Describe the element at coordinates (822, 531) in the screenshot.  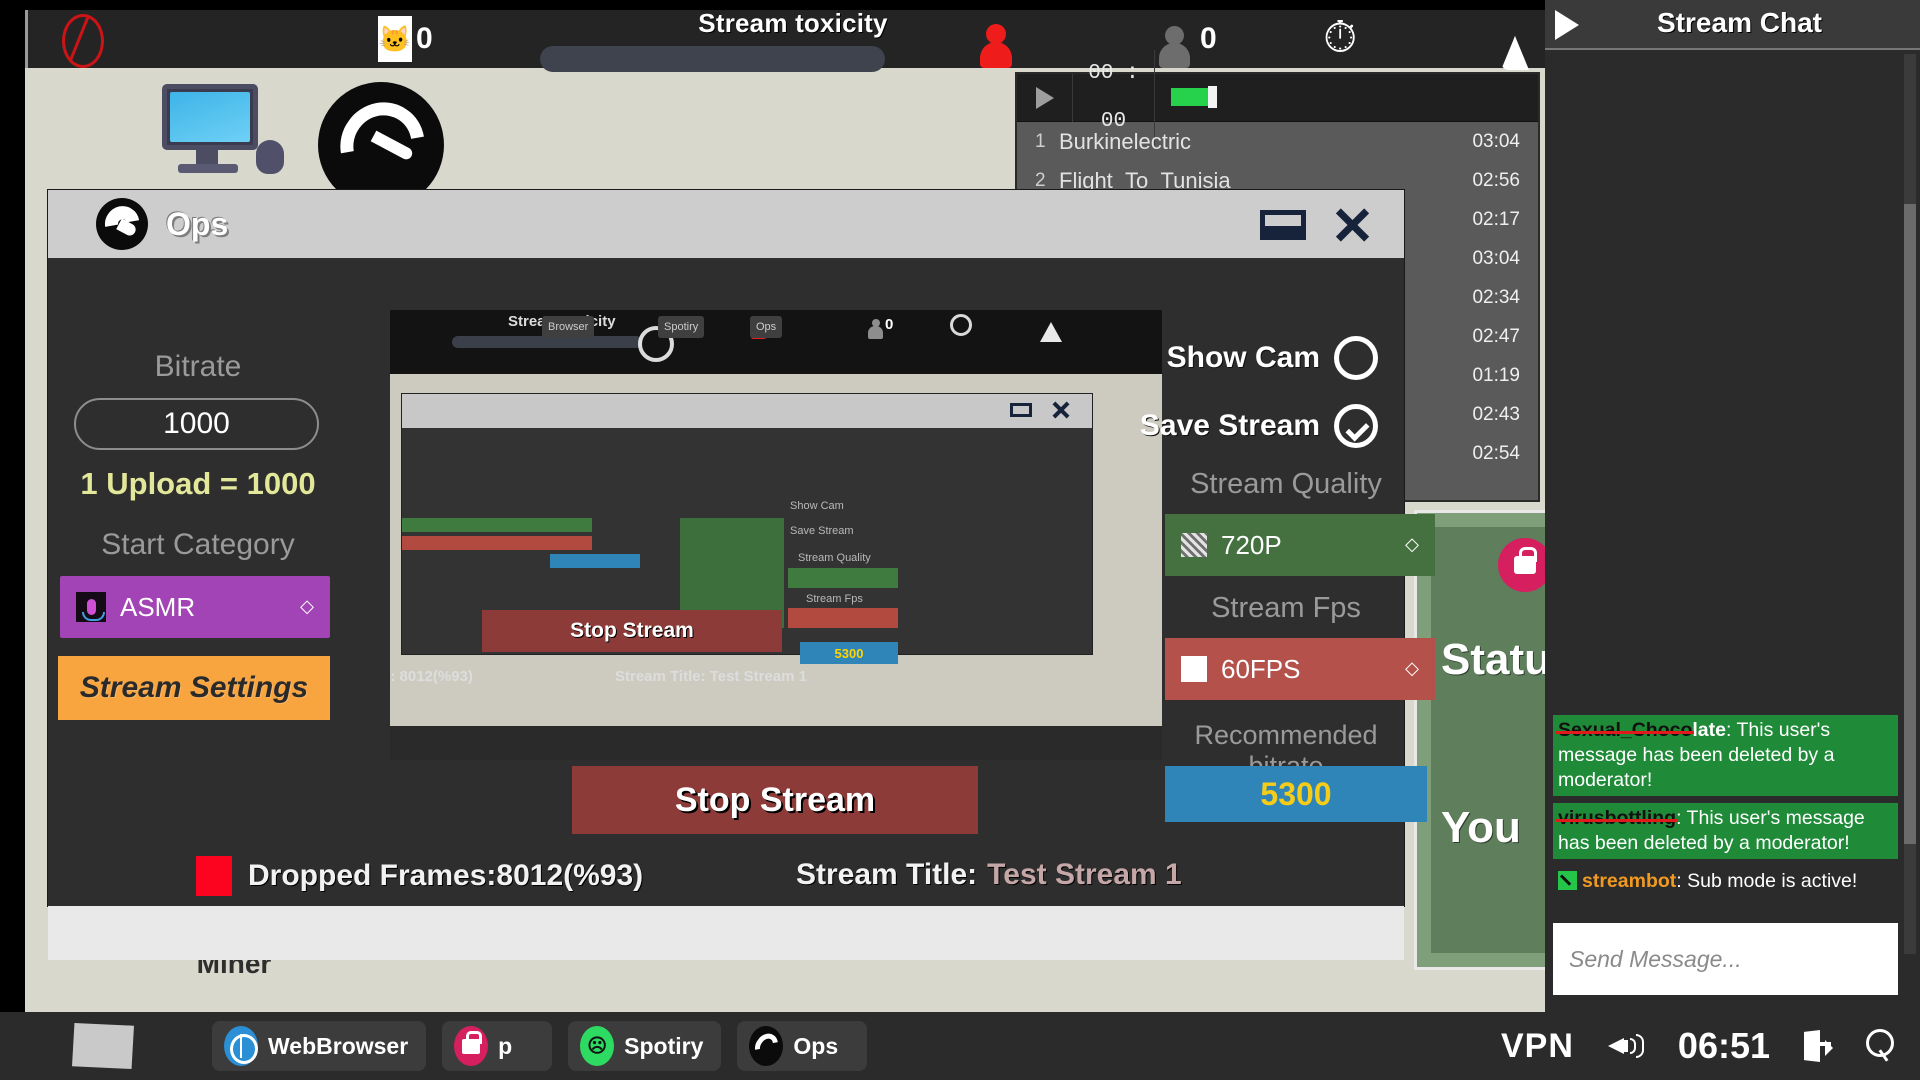
I see `preview-savestream-label: Save Stream` at that location.